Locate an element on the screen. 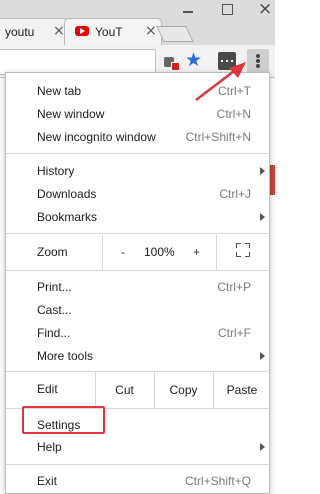  window-controls is located at coordinates (212, 9).